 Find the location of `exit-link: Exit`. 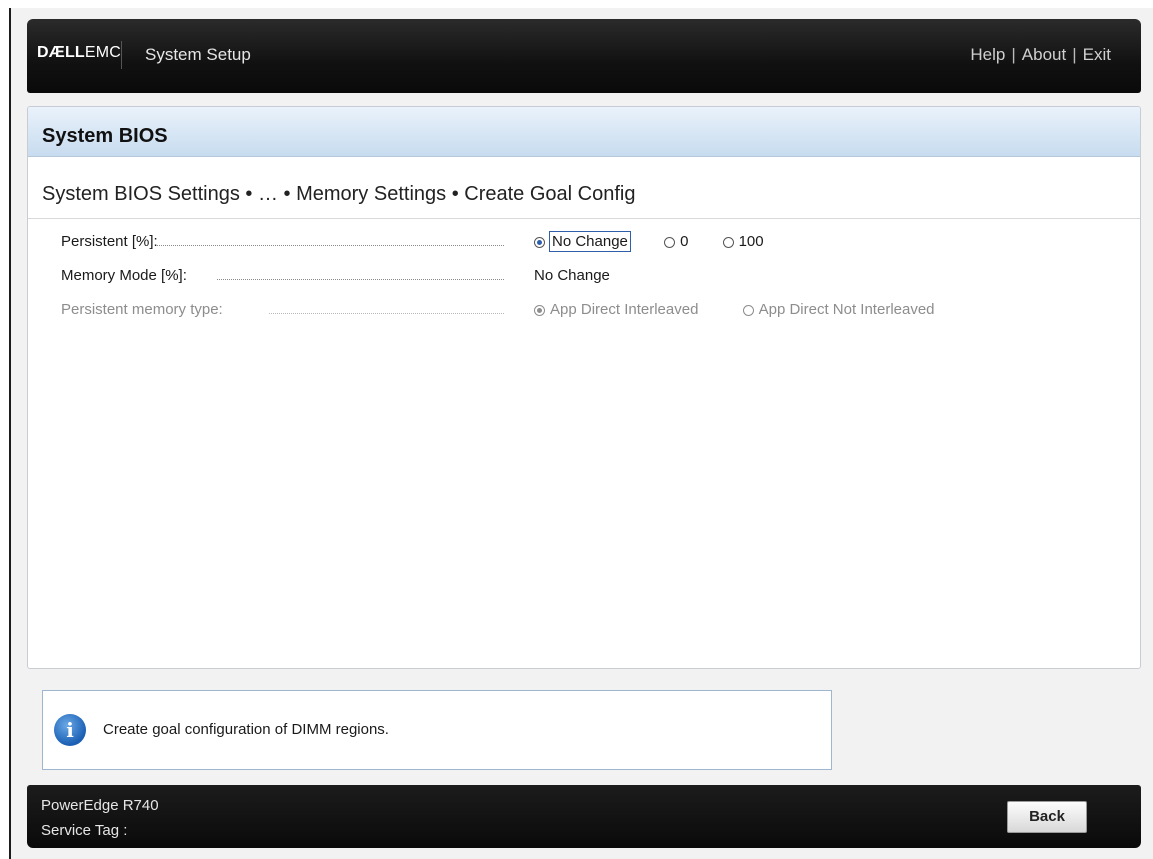

exit-link: Exit is located at coordinates (1097, 54).